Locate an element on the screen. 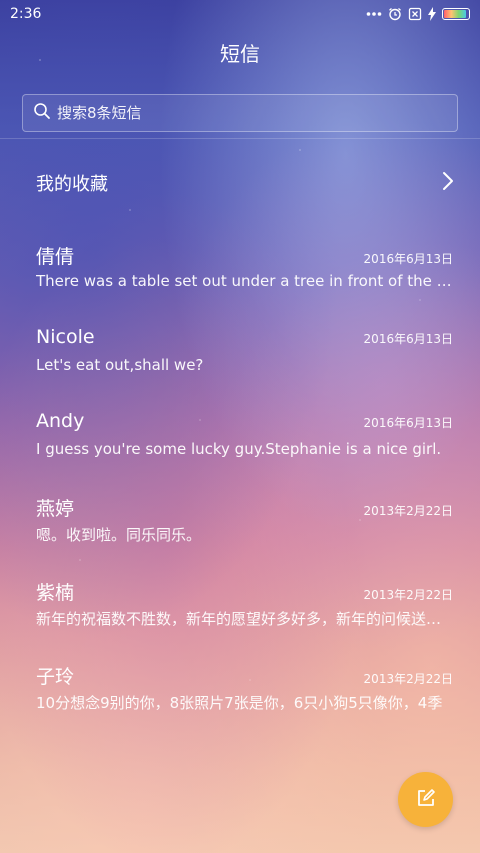  message-preview: 10分想念9别的你，8张照片7张是你，6只小狗5只像你，4季 is located at coordinates (239, 703).